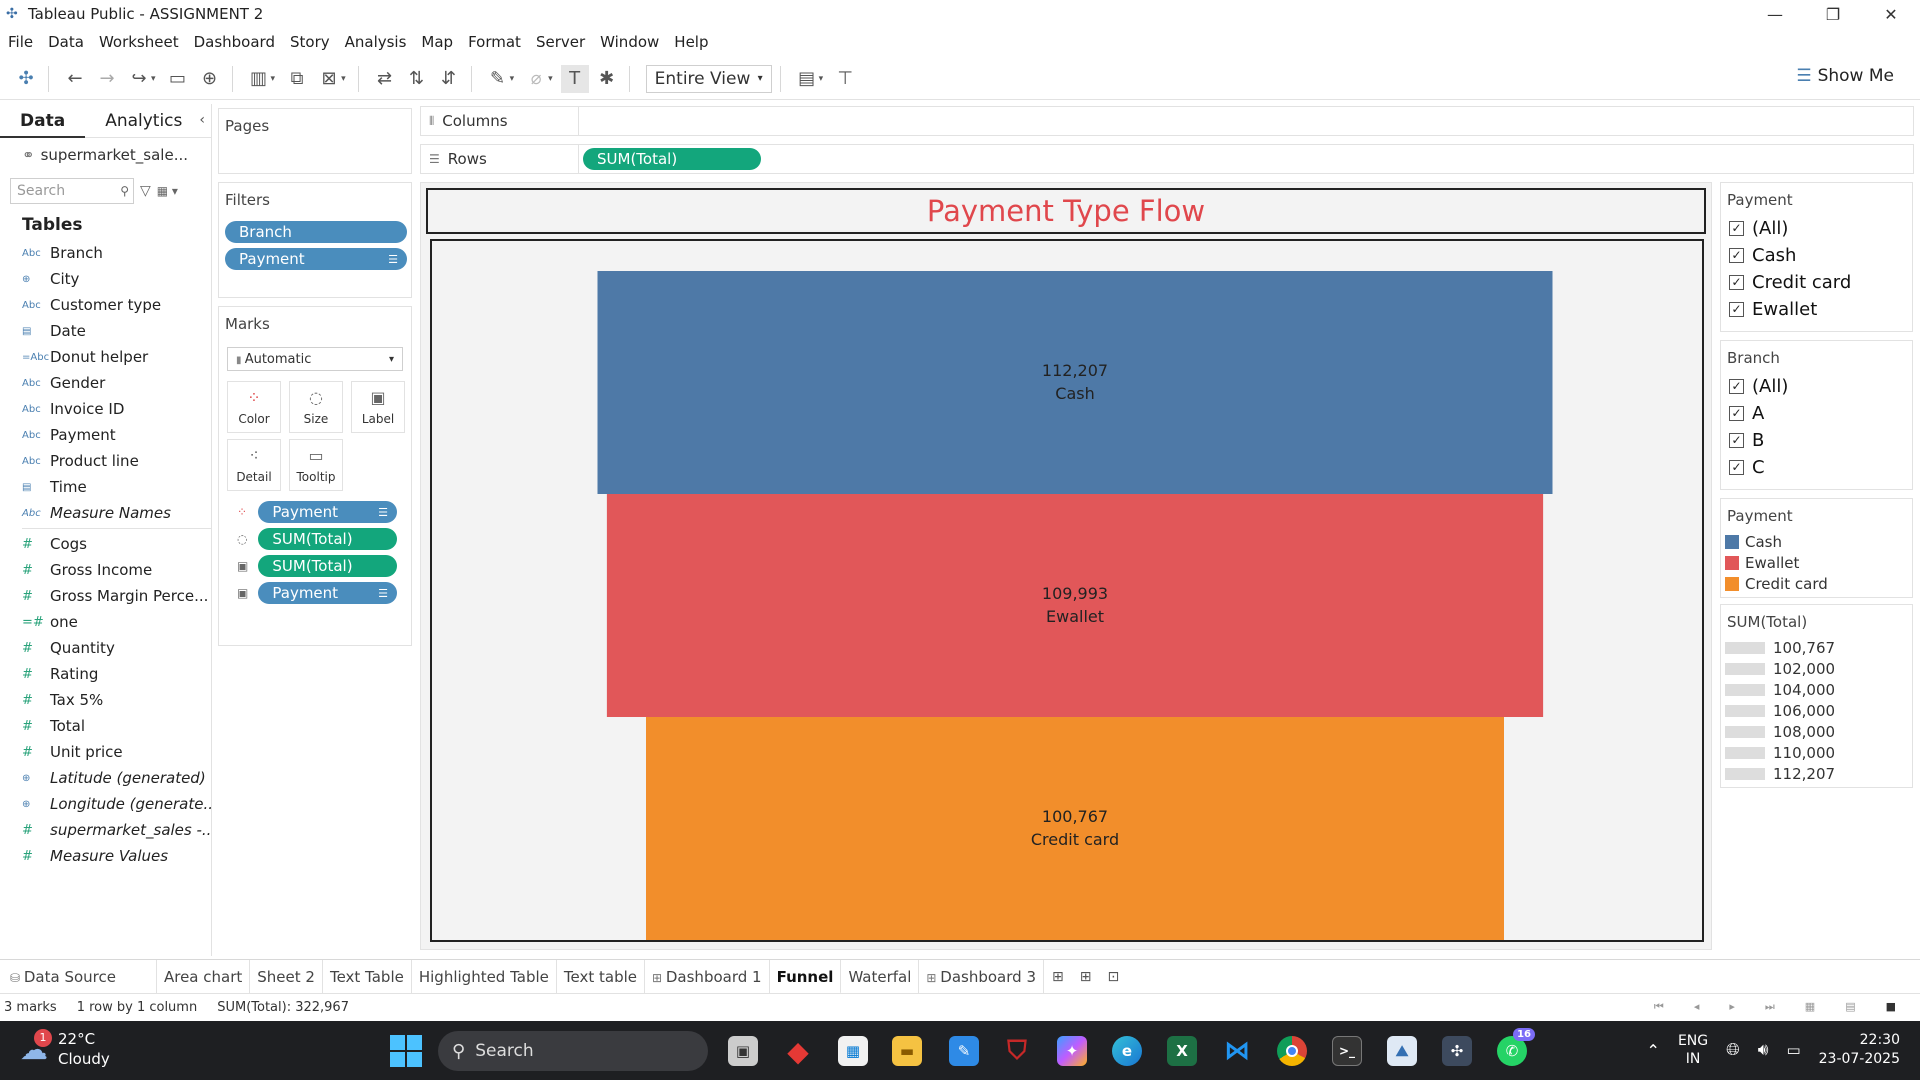 This screenshot has width=1920, height=1080. Describe the element at coordinates (406, 1051) in the screenshot. I see `start-button` at that location.